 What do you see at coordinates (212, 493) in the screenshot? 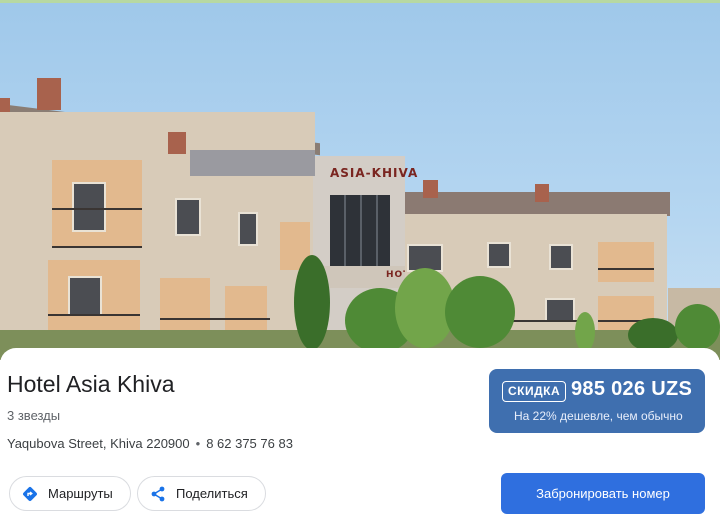
I see `share-label: Поделиться` at bounding box center [212, 493].